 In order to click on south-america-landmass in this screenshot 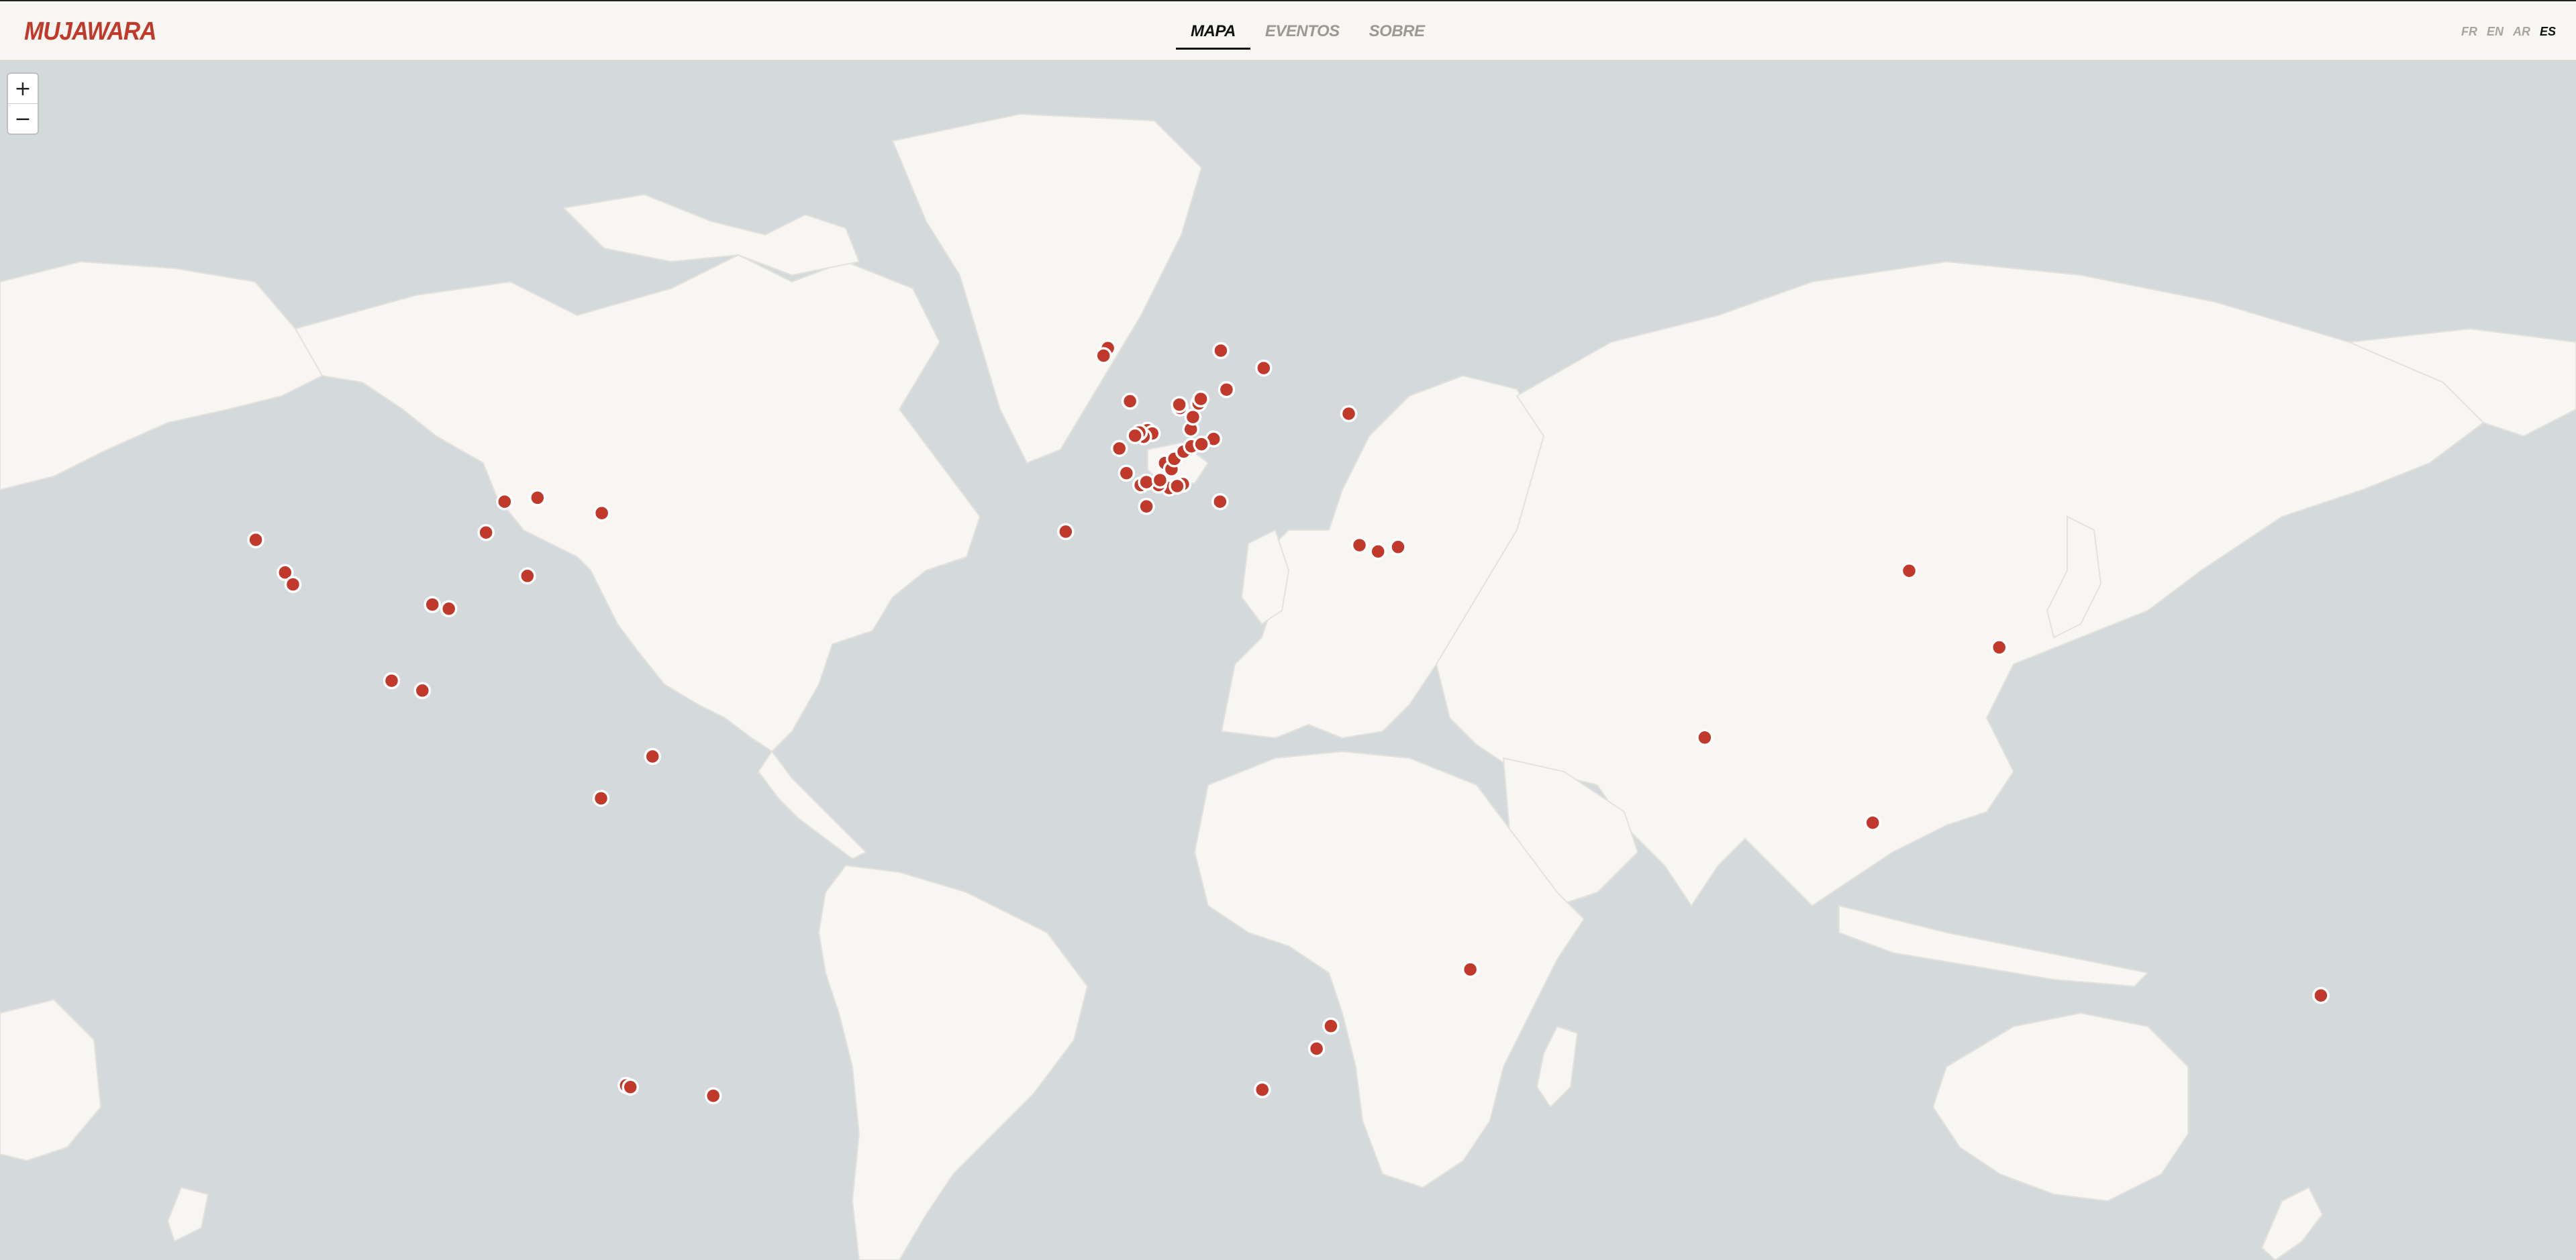, I will do `click(953, 1062)`.